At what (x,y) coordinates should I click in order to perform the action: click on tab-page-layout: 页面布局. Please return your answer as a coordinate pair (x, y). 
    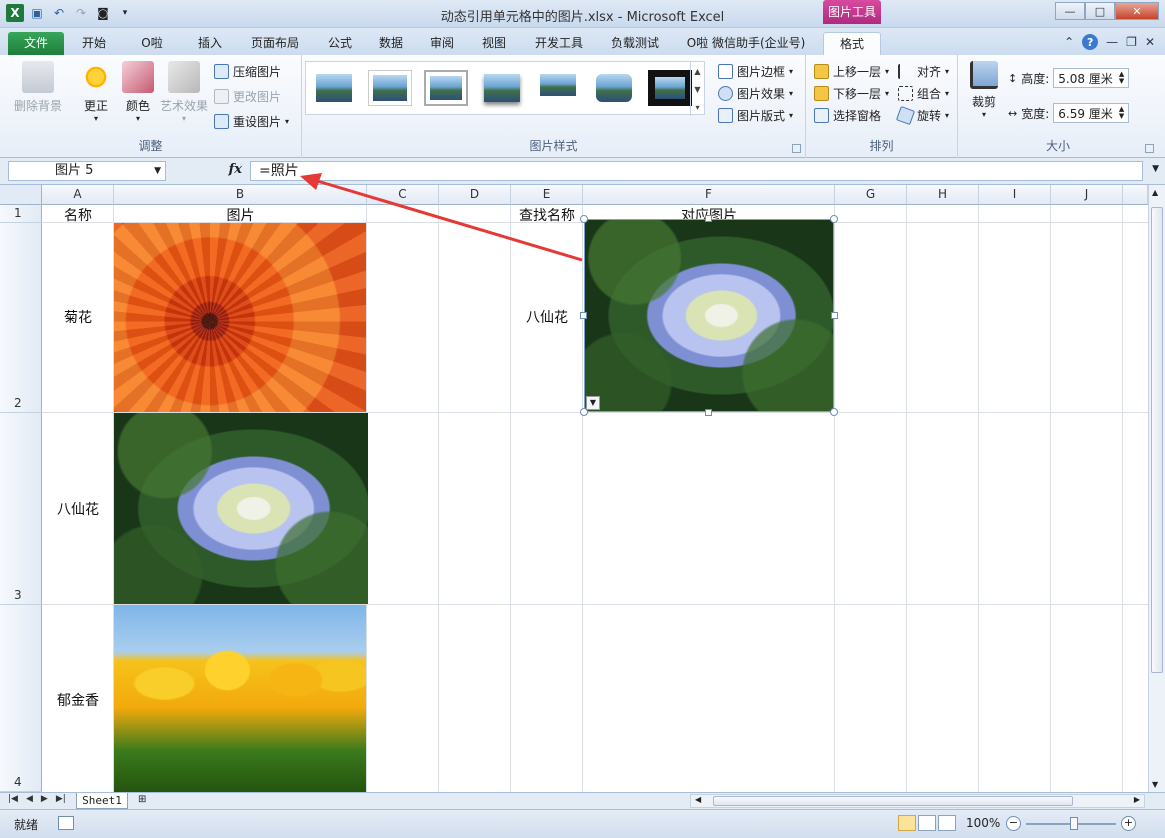
    Looking at the image, I should click on (275, 43).